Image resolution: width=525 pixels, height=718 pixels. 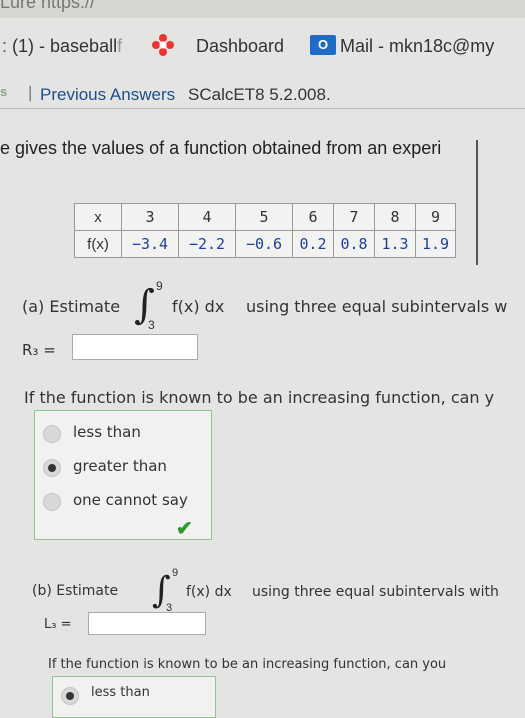 What do you see at coordinates (354, 217) in the screenshot?
I see `table-cell: 7` at bounding box center [354, 217].